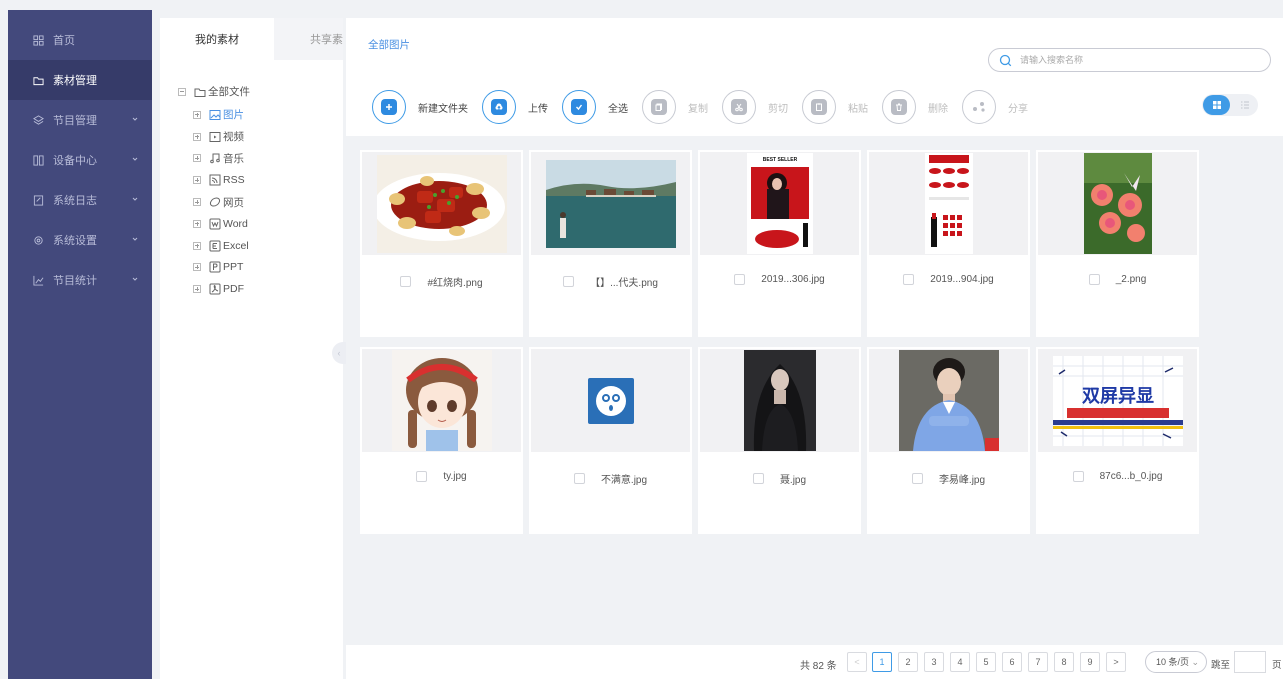  What do you see at coordinates (214, 91) in the screenshot?
I see `tree-root-node: 全部文件` at bounding box center [214, 91].